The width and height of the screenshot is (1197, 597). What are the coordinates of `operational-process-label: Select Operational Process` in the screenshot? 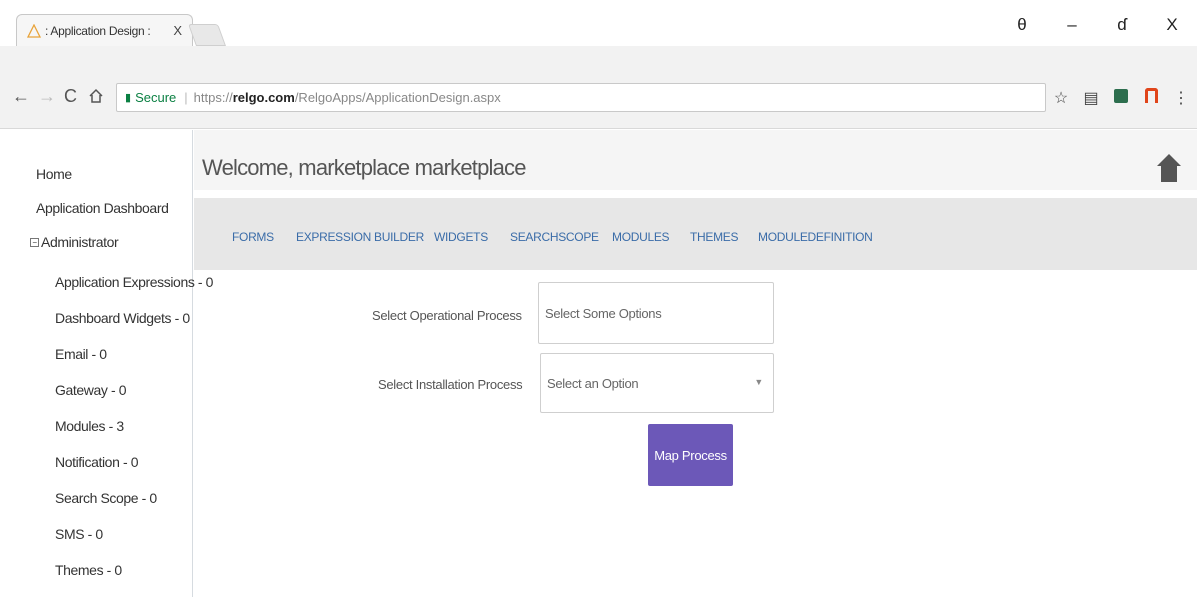 It's located at (447, 315).